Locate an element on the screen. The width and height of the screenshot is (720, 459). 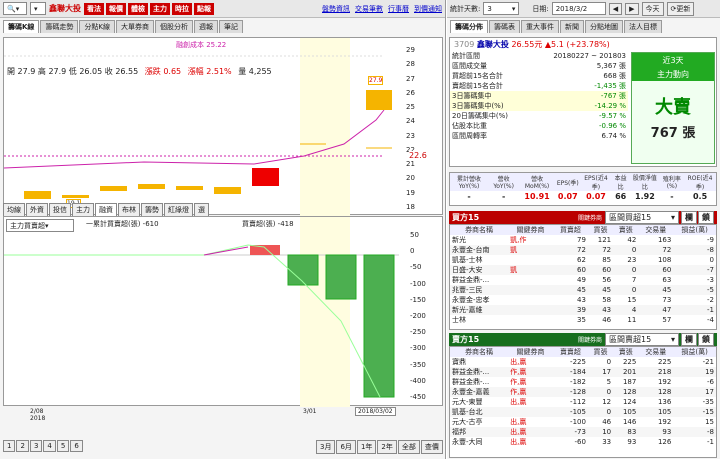
indicator-tab: 籌勢 is located at coordinates (152, 210).